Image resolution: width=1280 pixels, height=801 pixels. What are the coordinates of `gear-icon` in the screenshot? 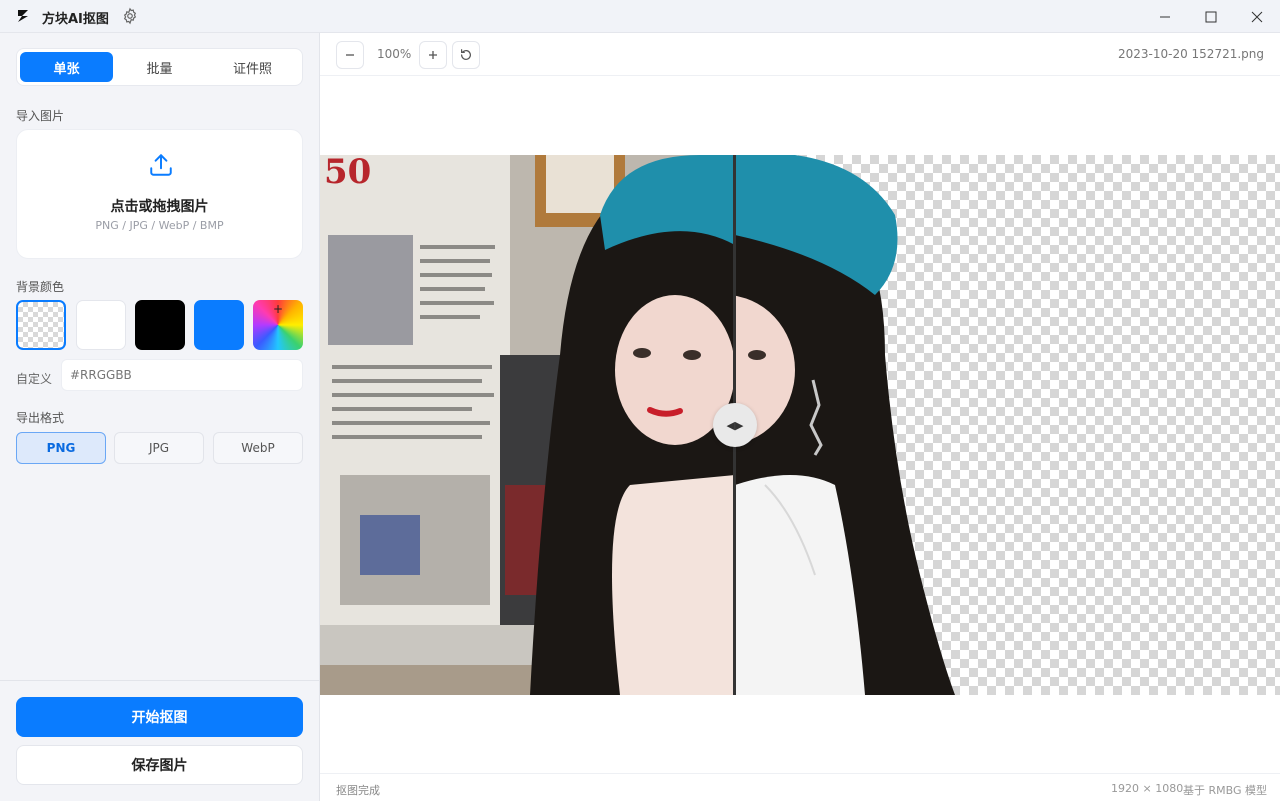 It's located at (130, 16).